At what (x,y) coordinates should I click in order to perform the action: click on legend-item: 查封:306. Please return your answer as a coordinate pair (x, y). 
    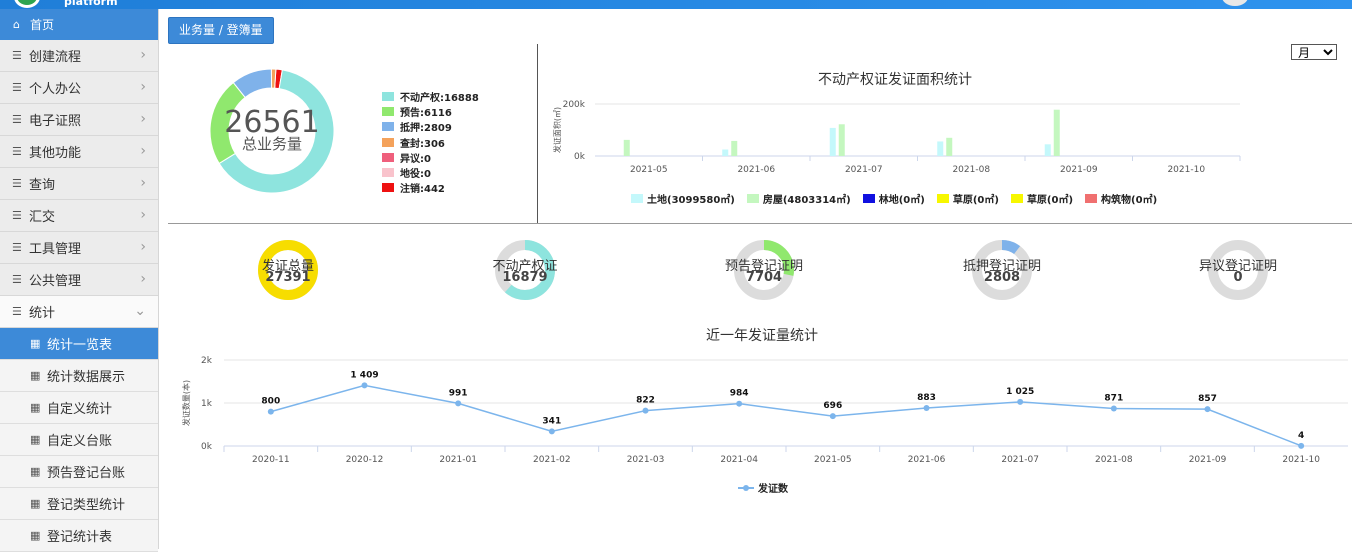
    Looking at the image, I should click on (430, 142).